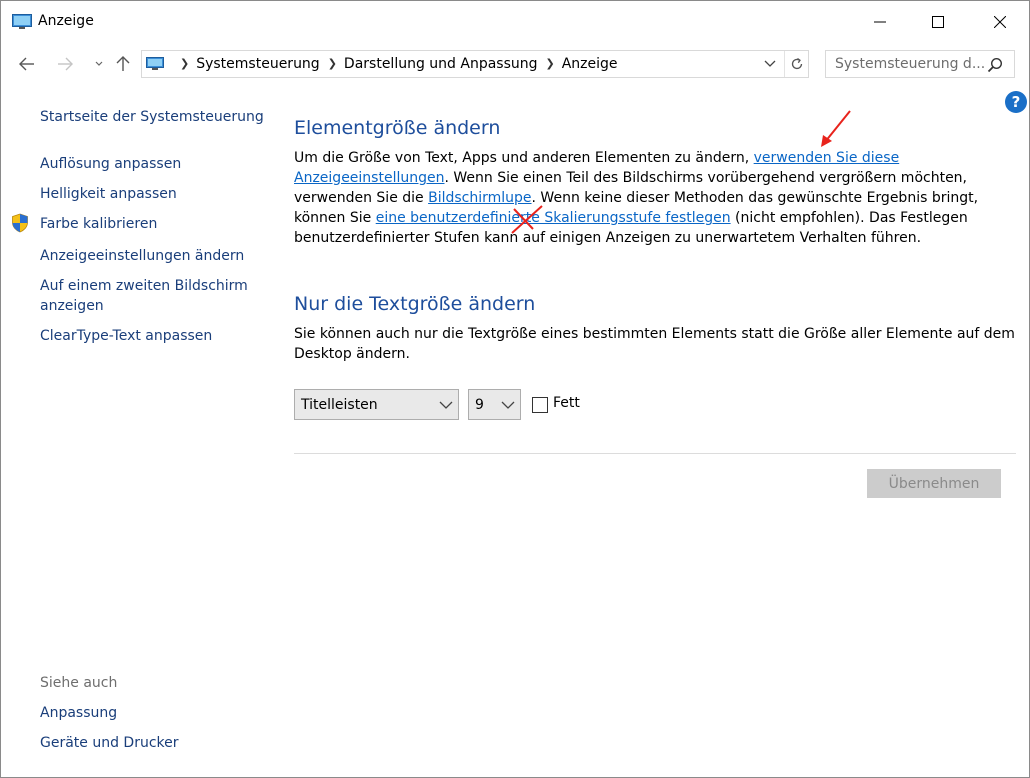  What do you see at coordinates (110, 164) in the screenshot?
I see `sidebar-item-resolution: Auflösung anpassen` at bounding box center [110, 164].